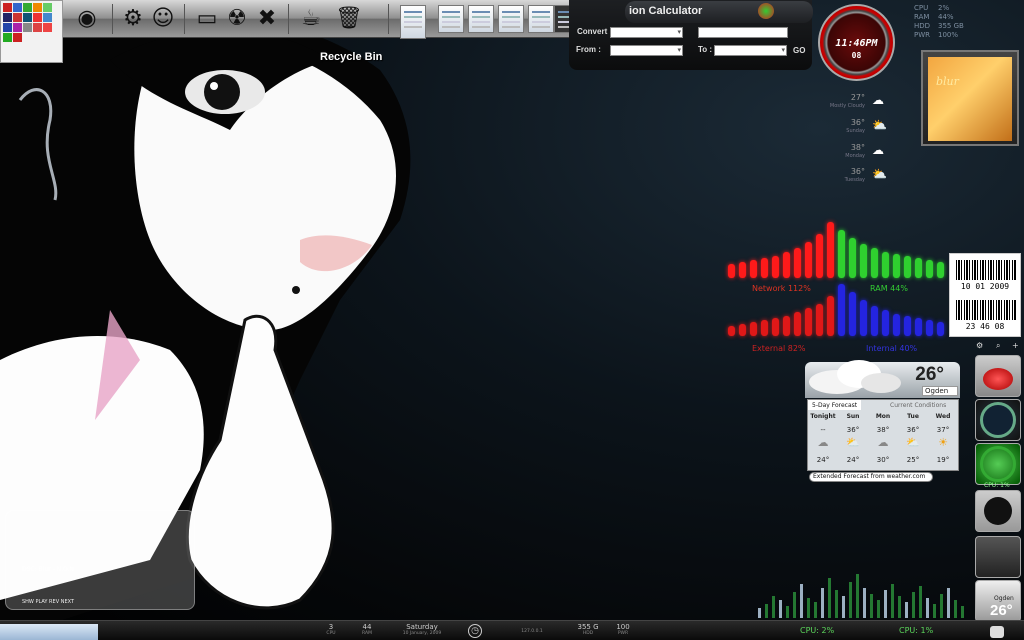  Describe the element at coordinates (857, 122) in the screenshot. I see `weather-temp: 36°` at that location.